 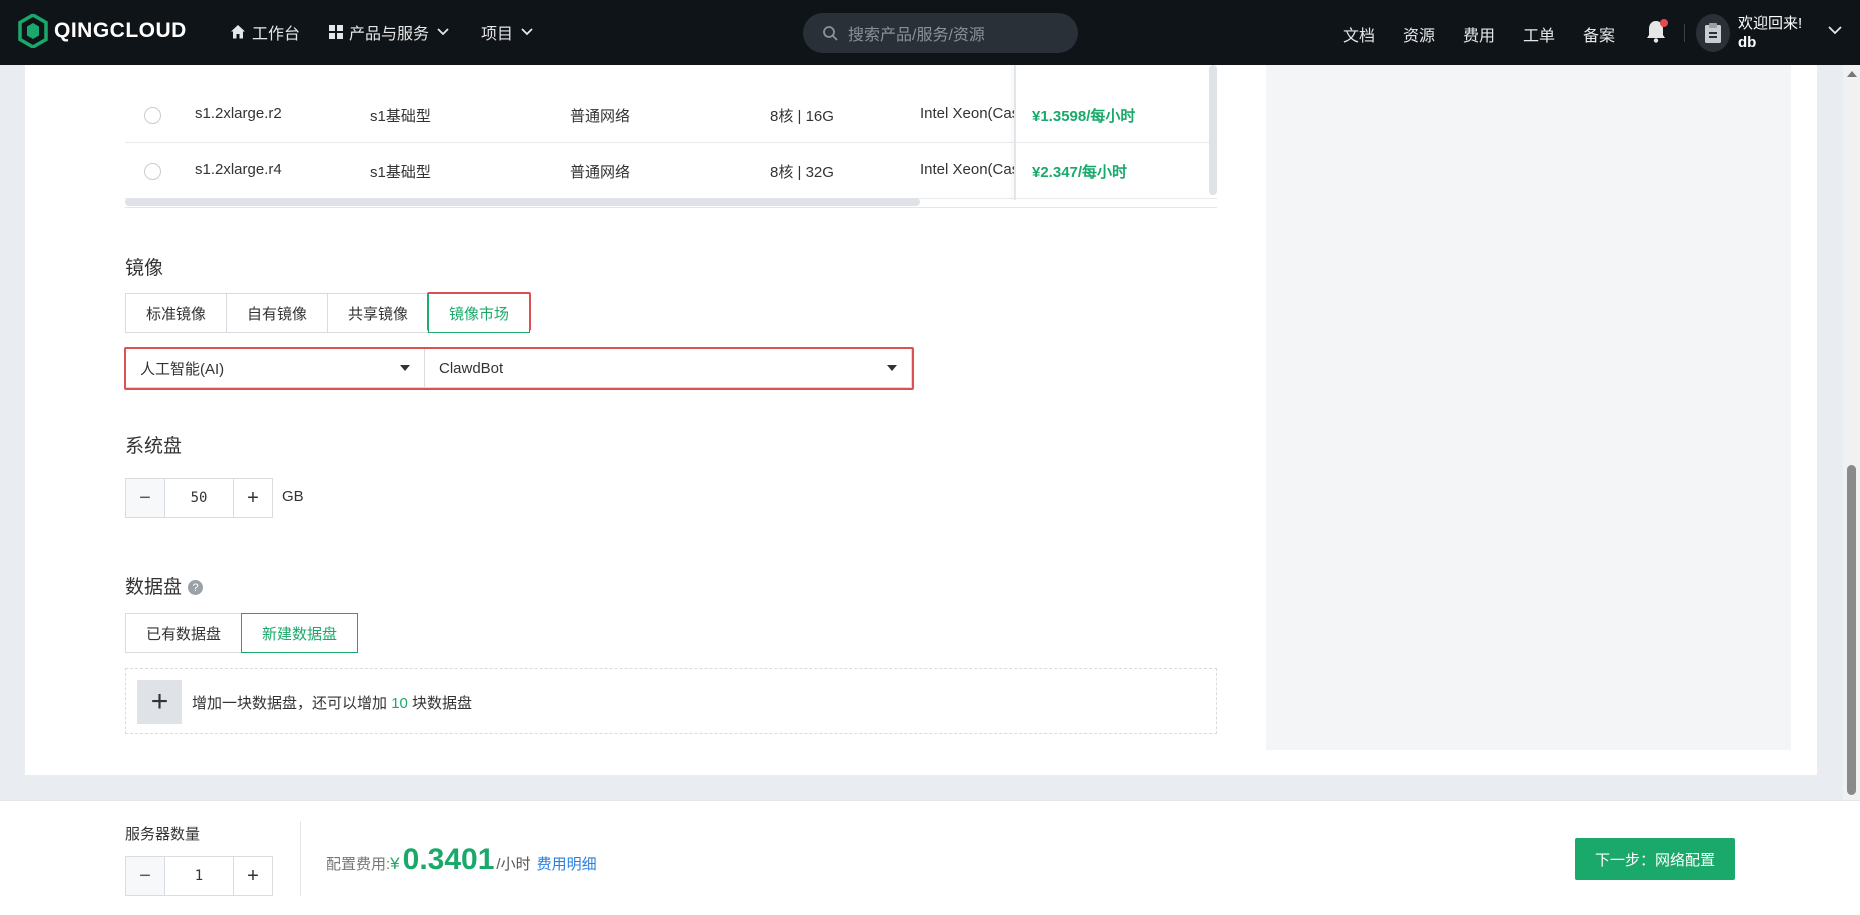 I want to click on fixed-column-divider, so click(x=1015, y=132).